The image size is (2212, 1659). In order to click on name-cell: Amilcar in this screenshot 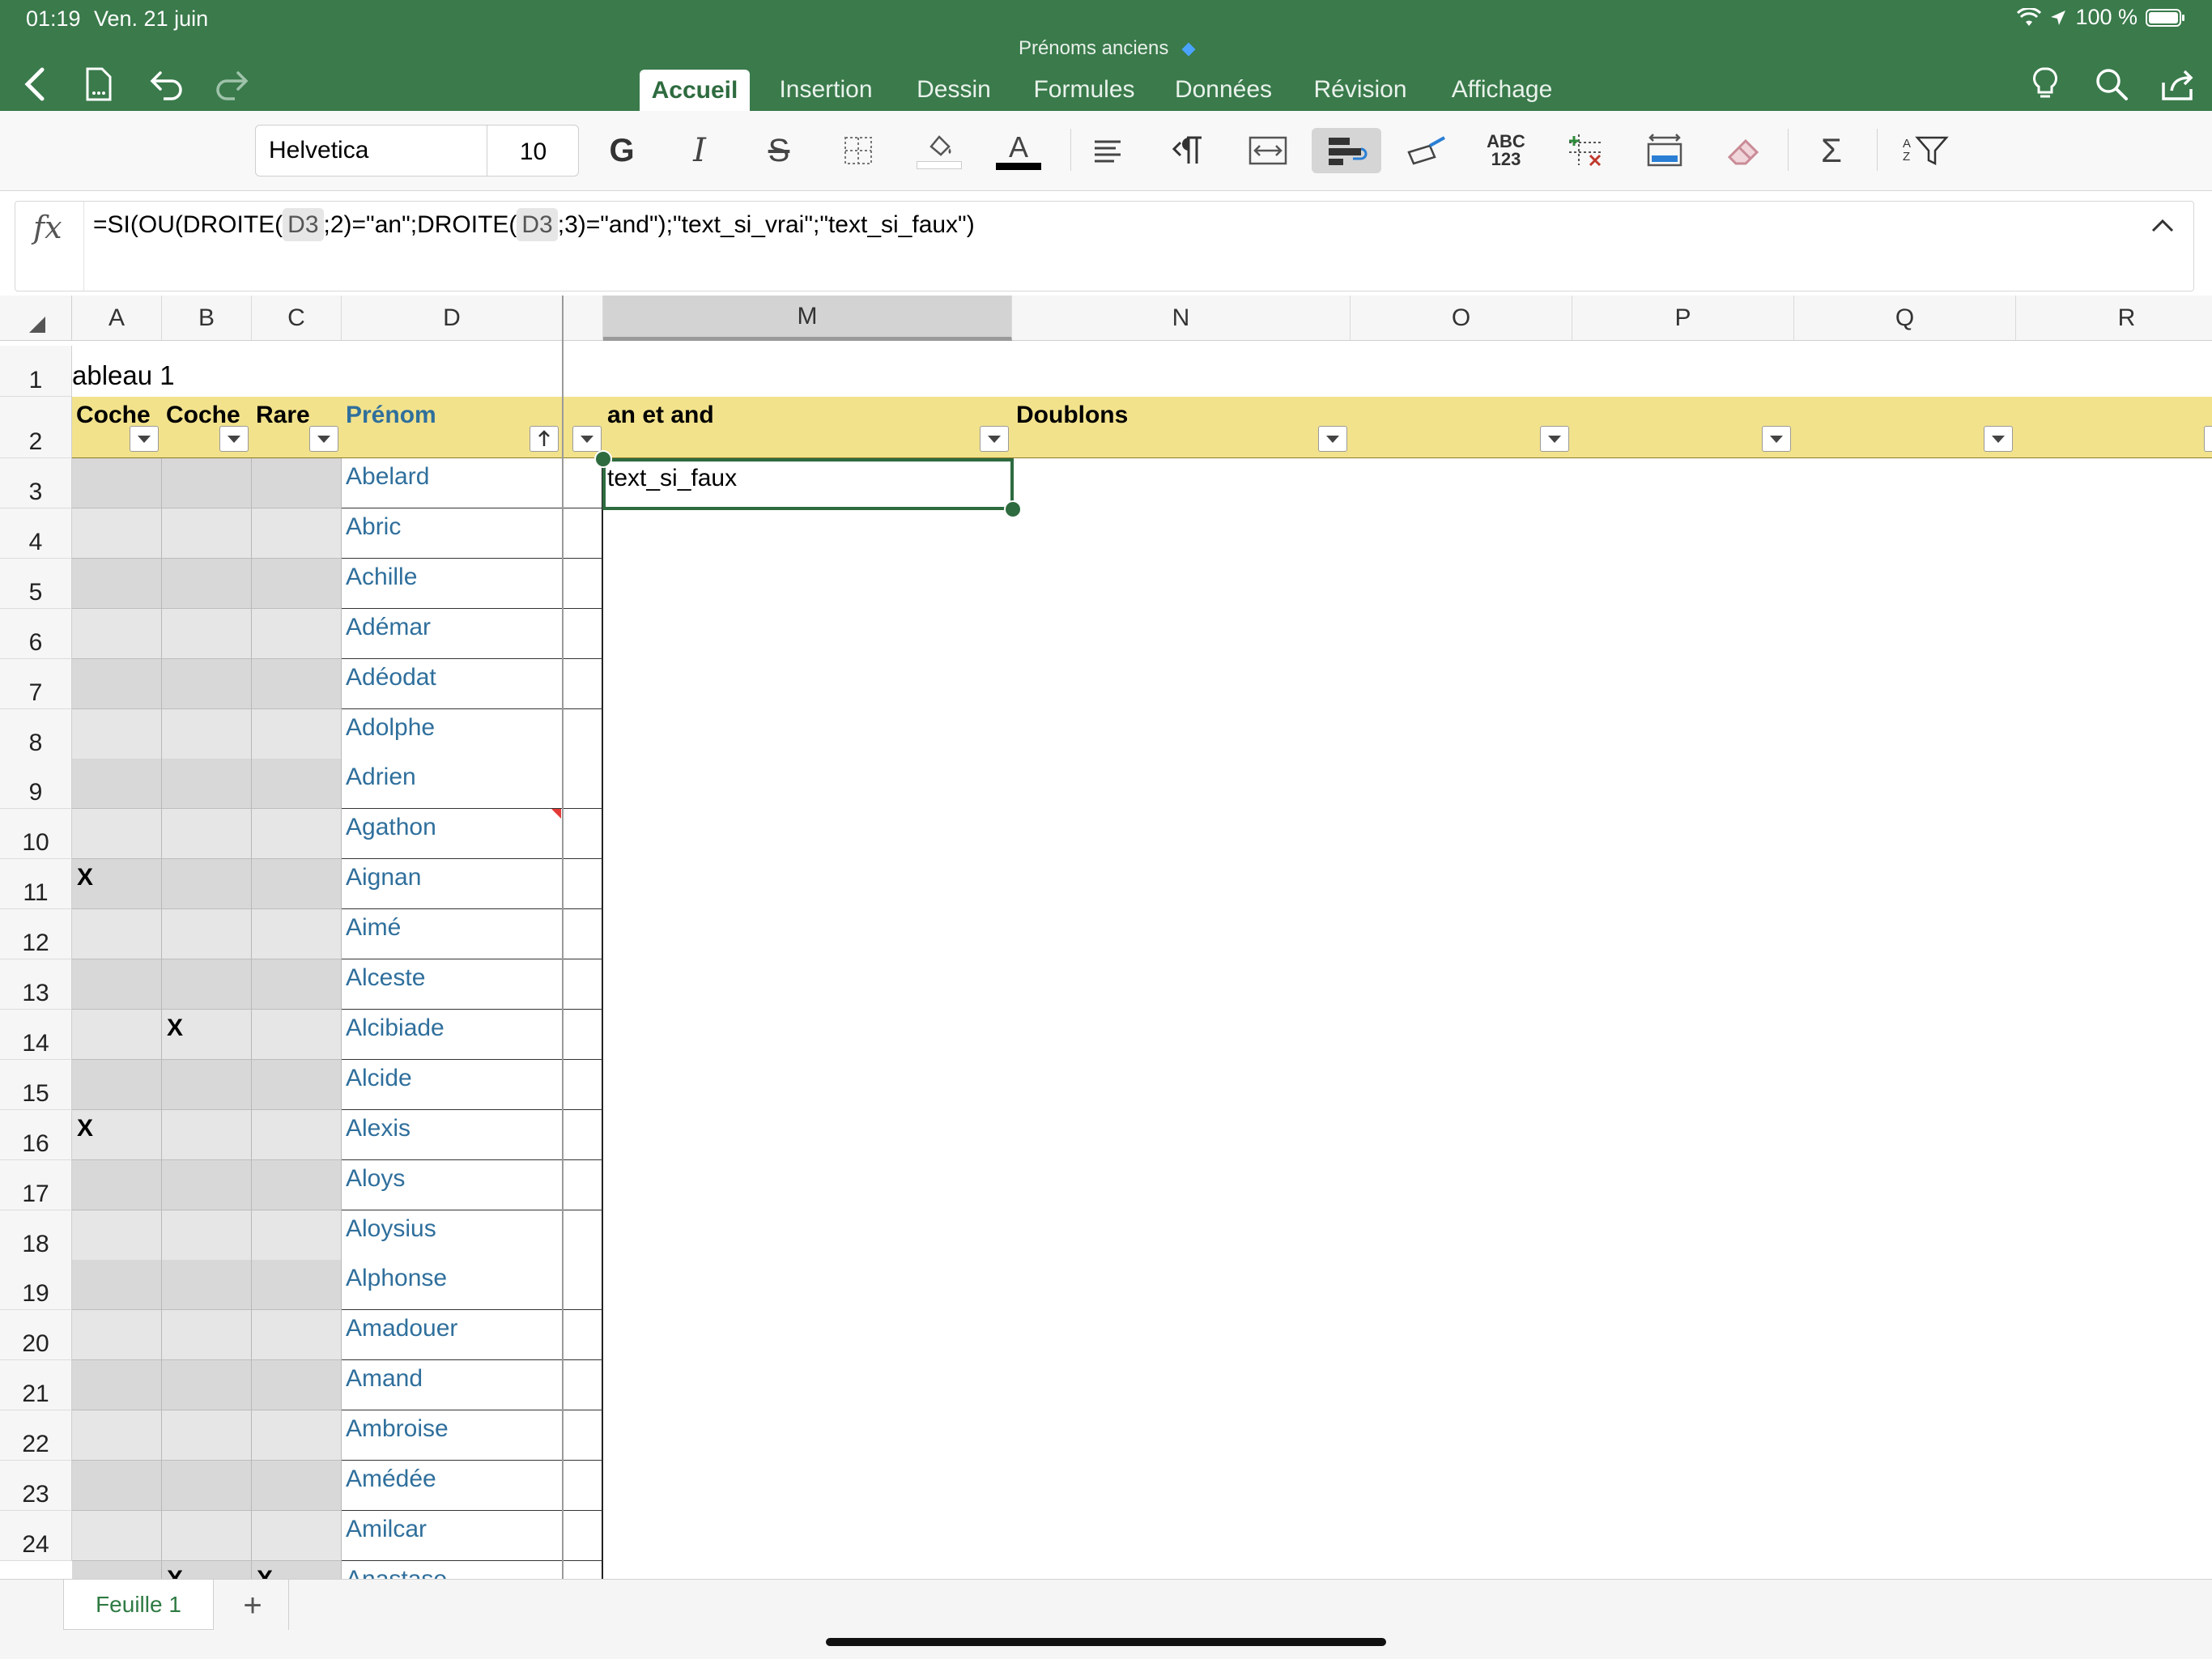, I will do `click(453, 1536)`.